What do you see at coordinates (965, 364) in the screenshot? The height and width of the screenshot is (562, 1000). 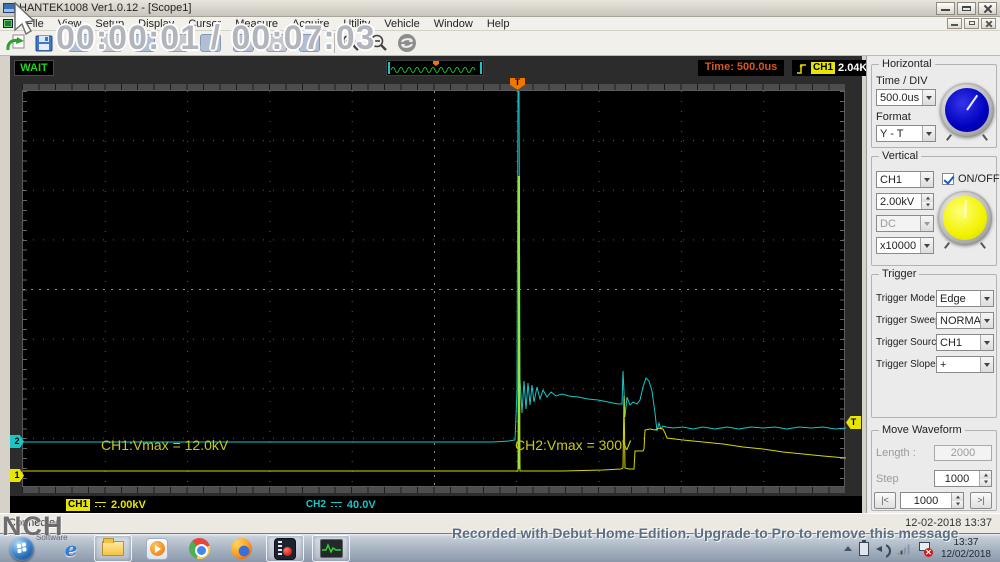 I see `trigger-slope-dropdown: +` at bounding box center [965, 364].